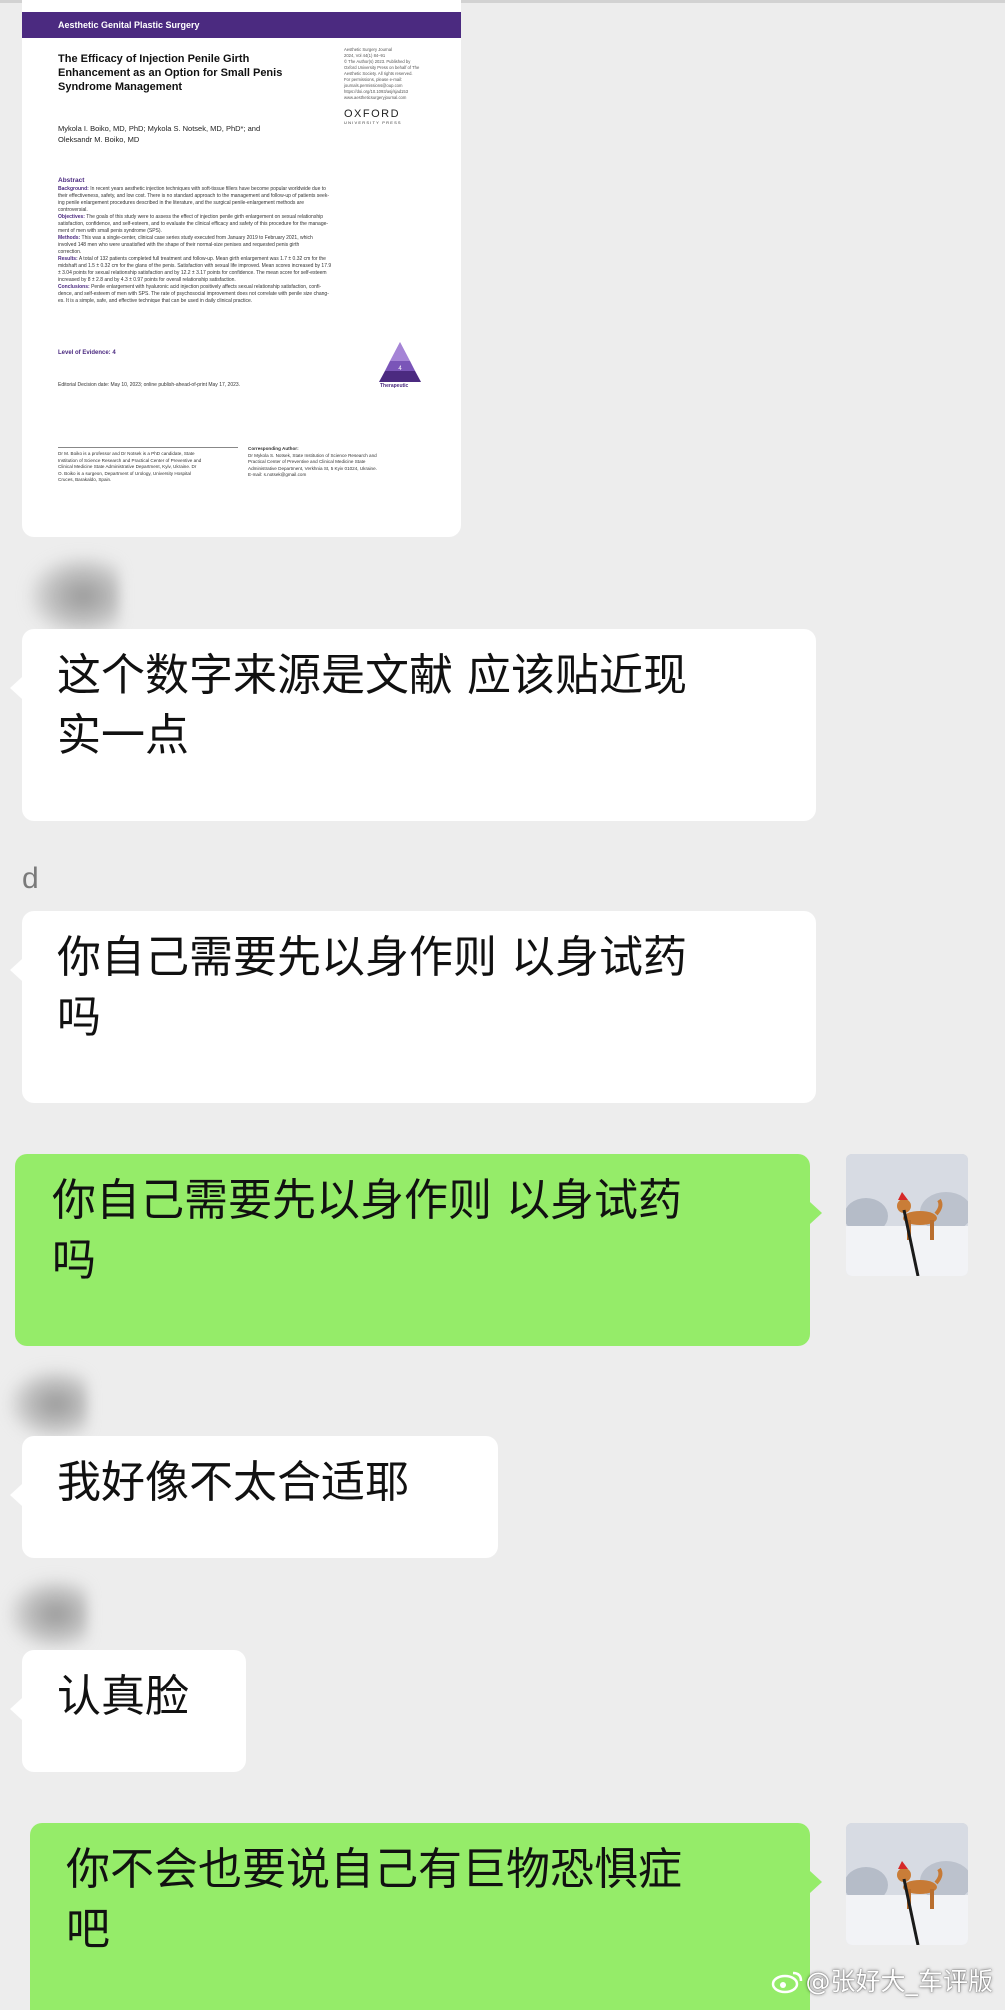 Image resolution: width=1005 pixels, height=2010 pixels. I want to click on weibo-watermark: @张好大_车评版, so click(882, 1980).